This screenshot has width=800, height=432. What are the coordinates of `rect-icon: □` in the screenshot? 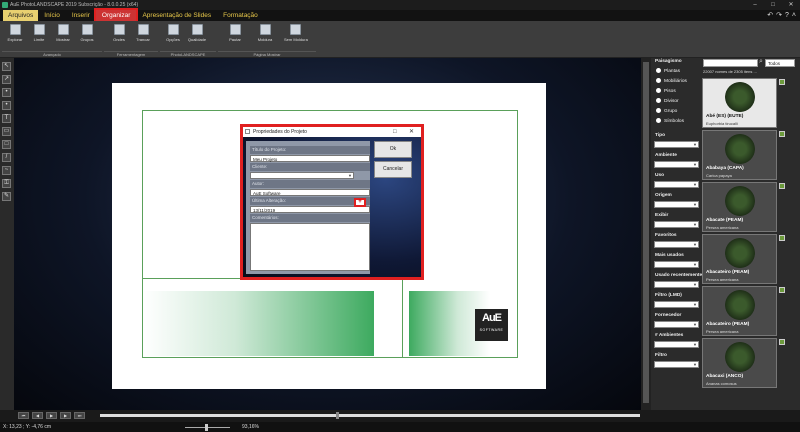 It's located at (6, 144).